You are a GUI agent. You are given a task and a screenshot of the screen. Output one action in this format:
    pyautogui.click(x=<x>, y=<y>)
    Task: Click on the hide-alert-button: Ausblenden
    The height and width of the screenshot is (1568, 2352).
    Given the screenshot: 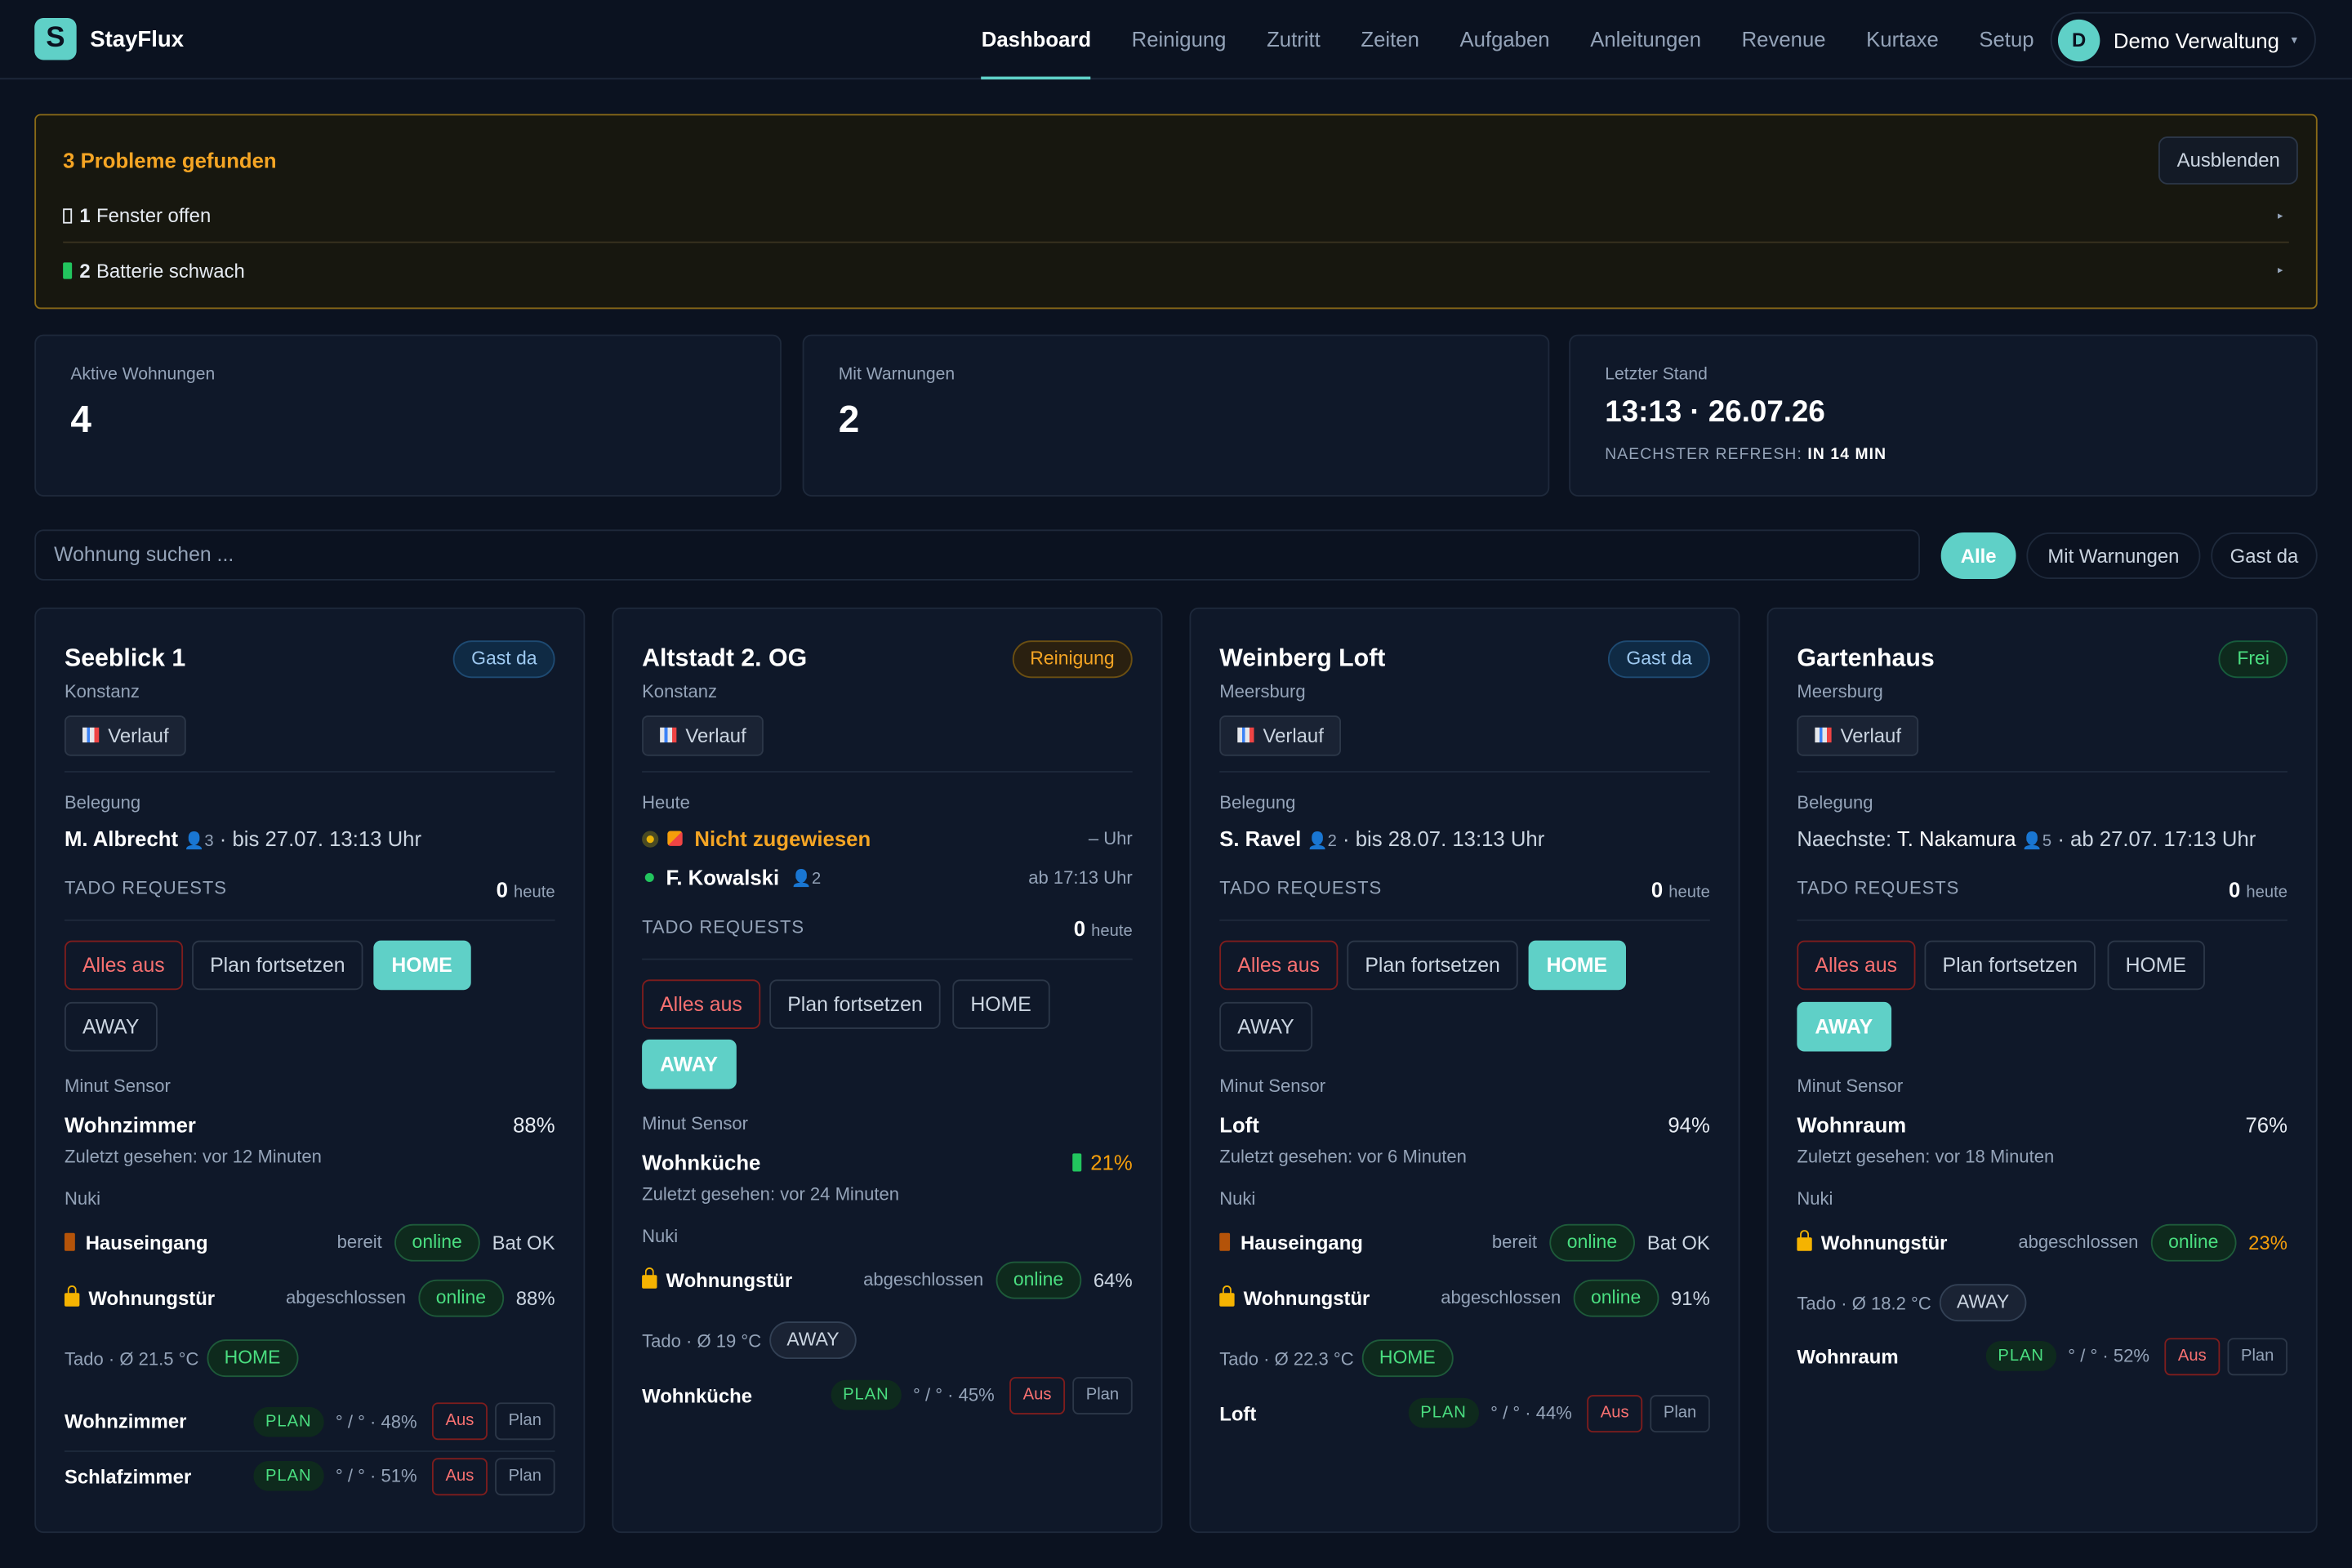 What is the action you would take?
    pyautogui.click(x=2228, y=160)
    